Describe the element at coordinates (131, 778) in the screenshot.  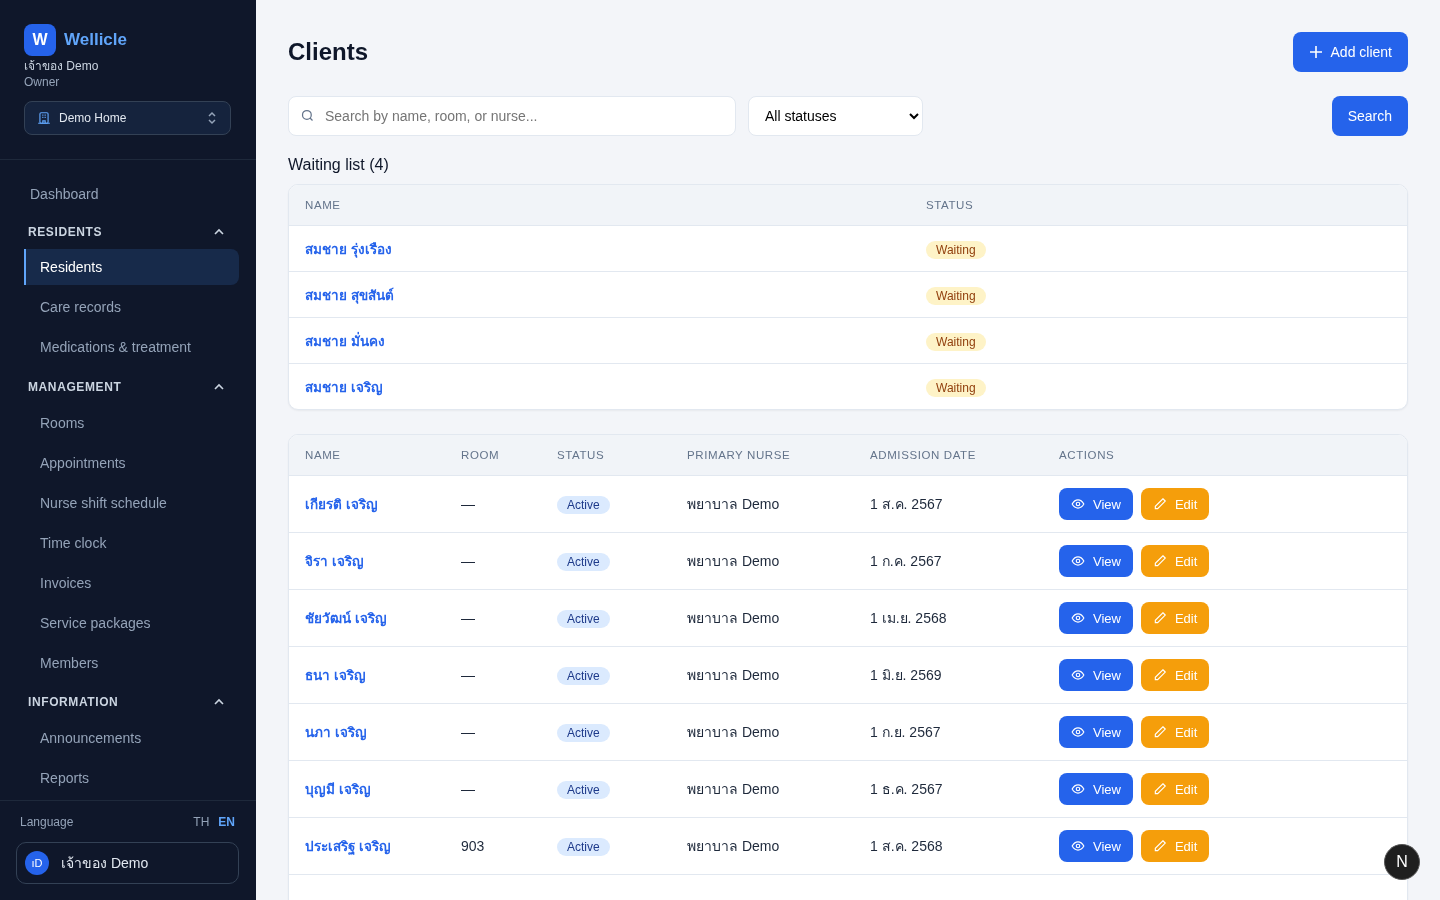
I see `nav-item: Reports` at that location.